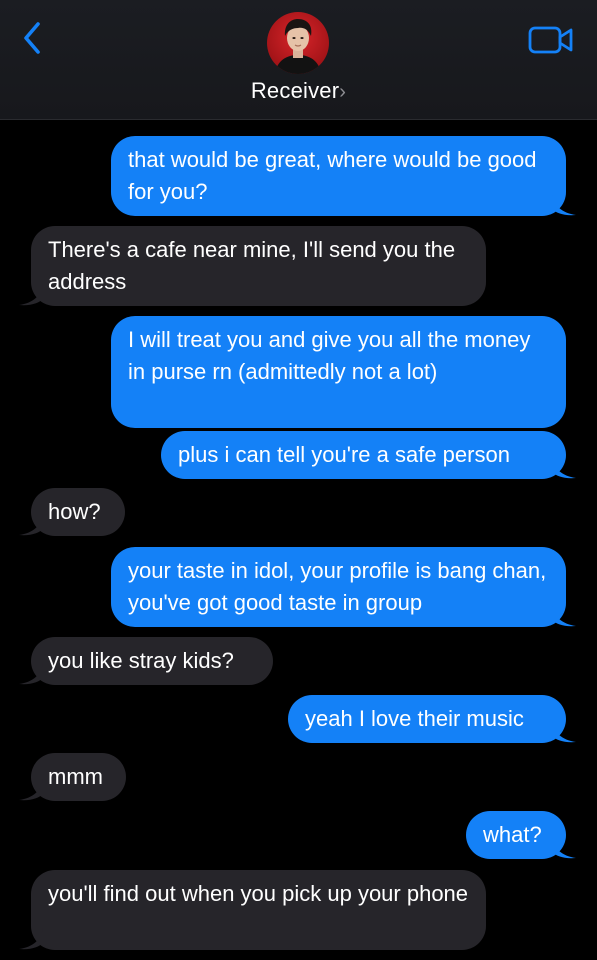 The width and height of the screenshot is (597, 960). What do you see at coordinates (414, 718) in the screenshot?
I see `message-text: yeah I love their music` at bounding box center [414, 718].